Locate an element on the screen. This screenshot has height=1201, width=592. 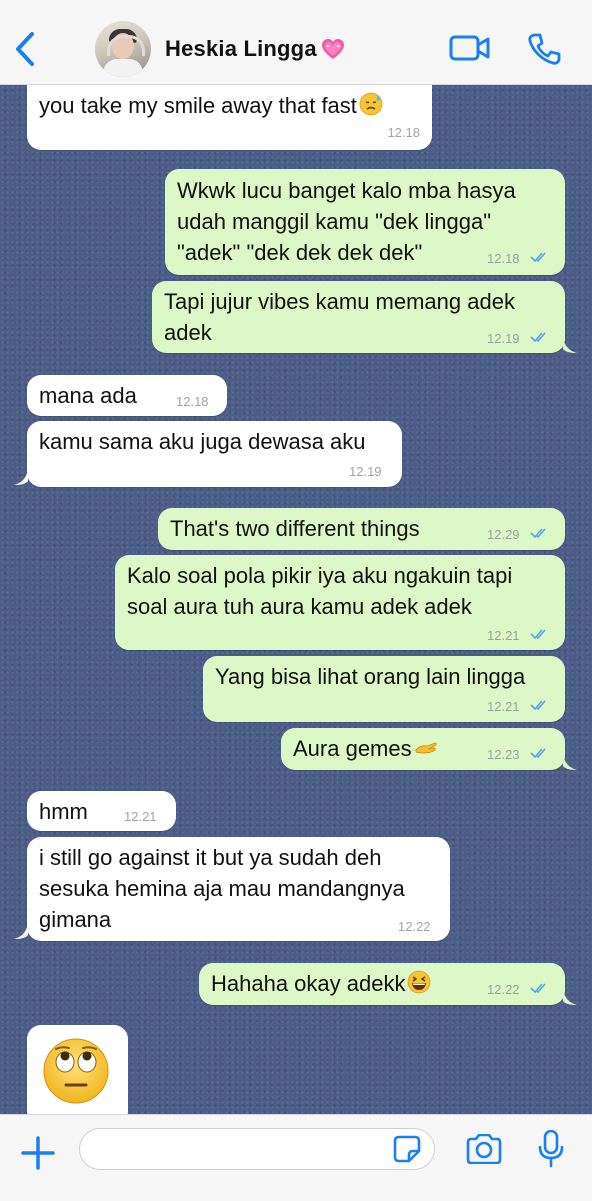
message-input-bar is located at coordinates (296, 1157).